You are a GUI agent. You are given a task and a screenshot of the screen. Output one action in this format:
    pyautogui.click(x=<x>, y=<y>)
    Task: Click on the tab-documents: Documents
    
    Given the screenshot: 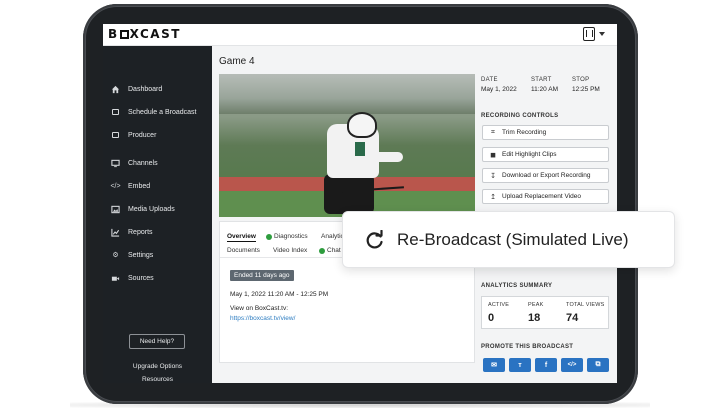 What is the action you would take?
    pyautogui.click(x=243, y=250)
    